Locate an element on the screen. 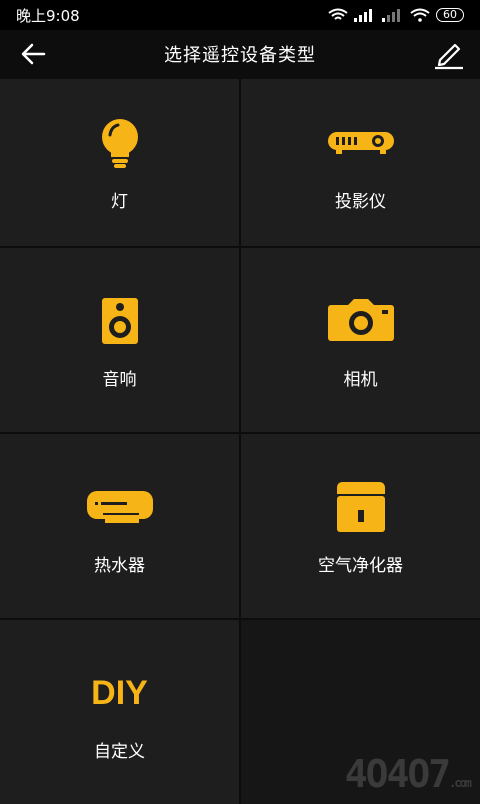 This screenshot has height=804, width=480. battery-indicator: 60 is located at coordinates (450, 15).